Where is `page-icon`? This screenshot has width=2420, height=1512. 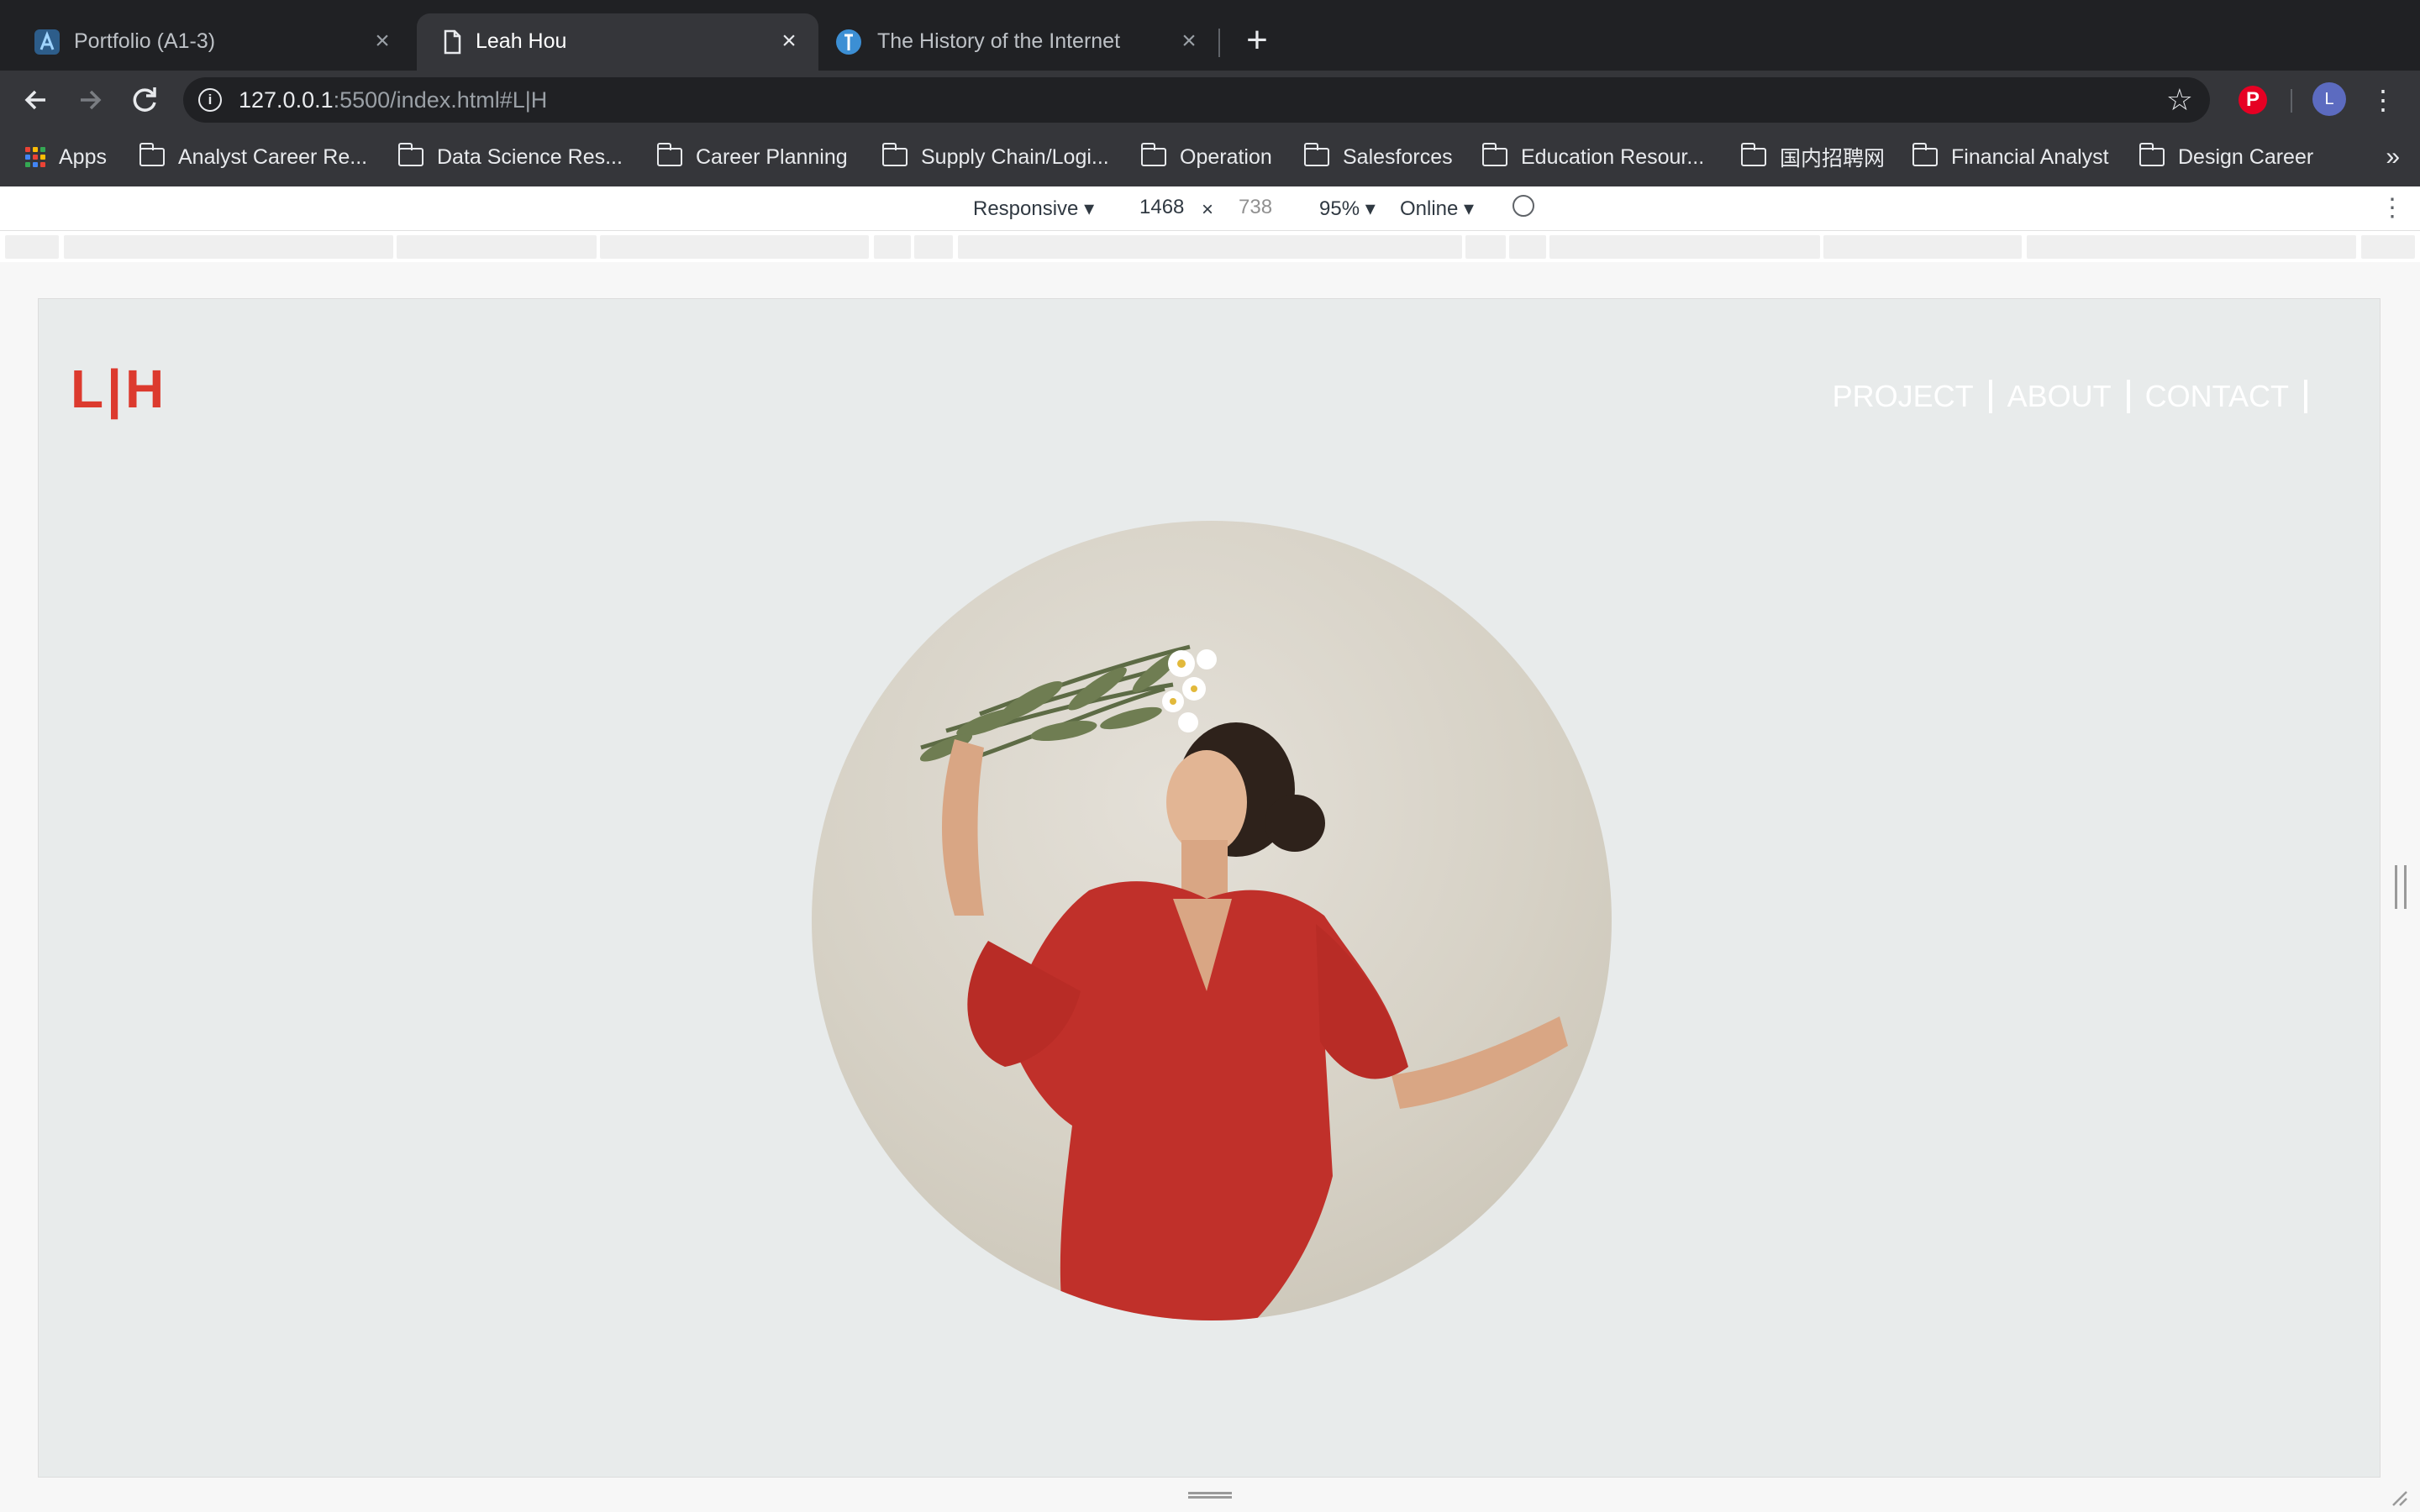
page-icon is located at coordinates (452, 42).